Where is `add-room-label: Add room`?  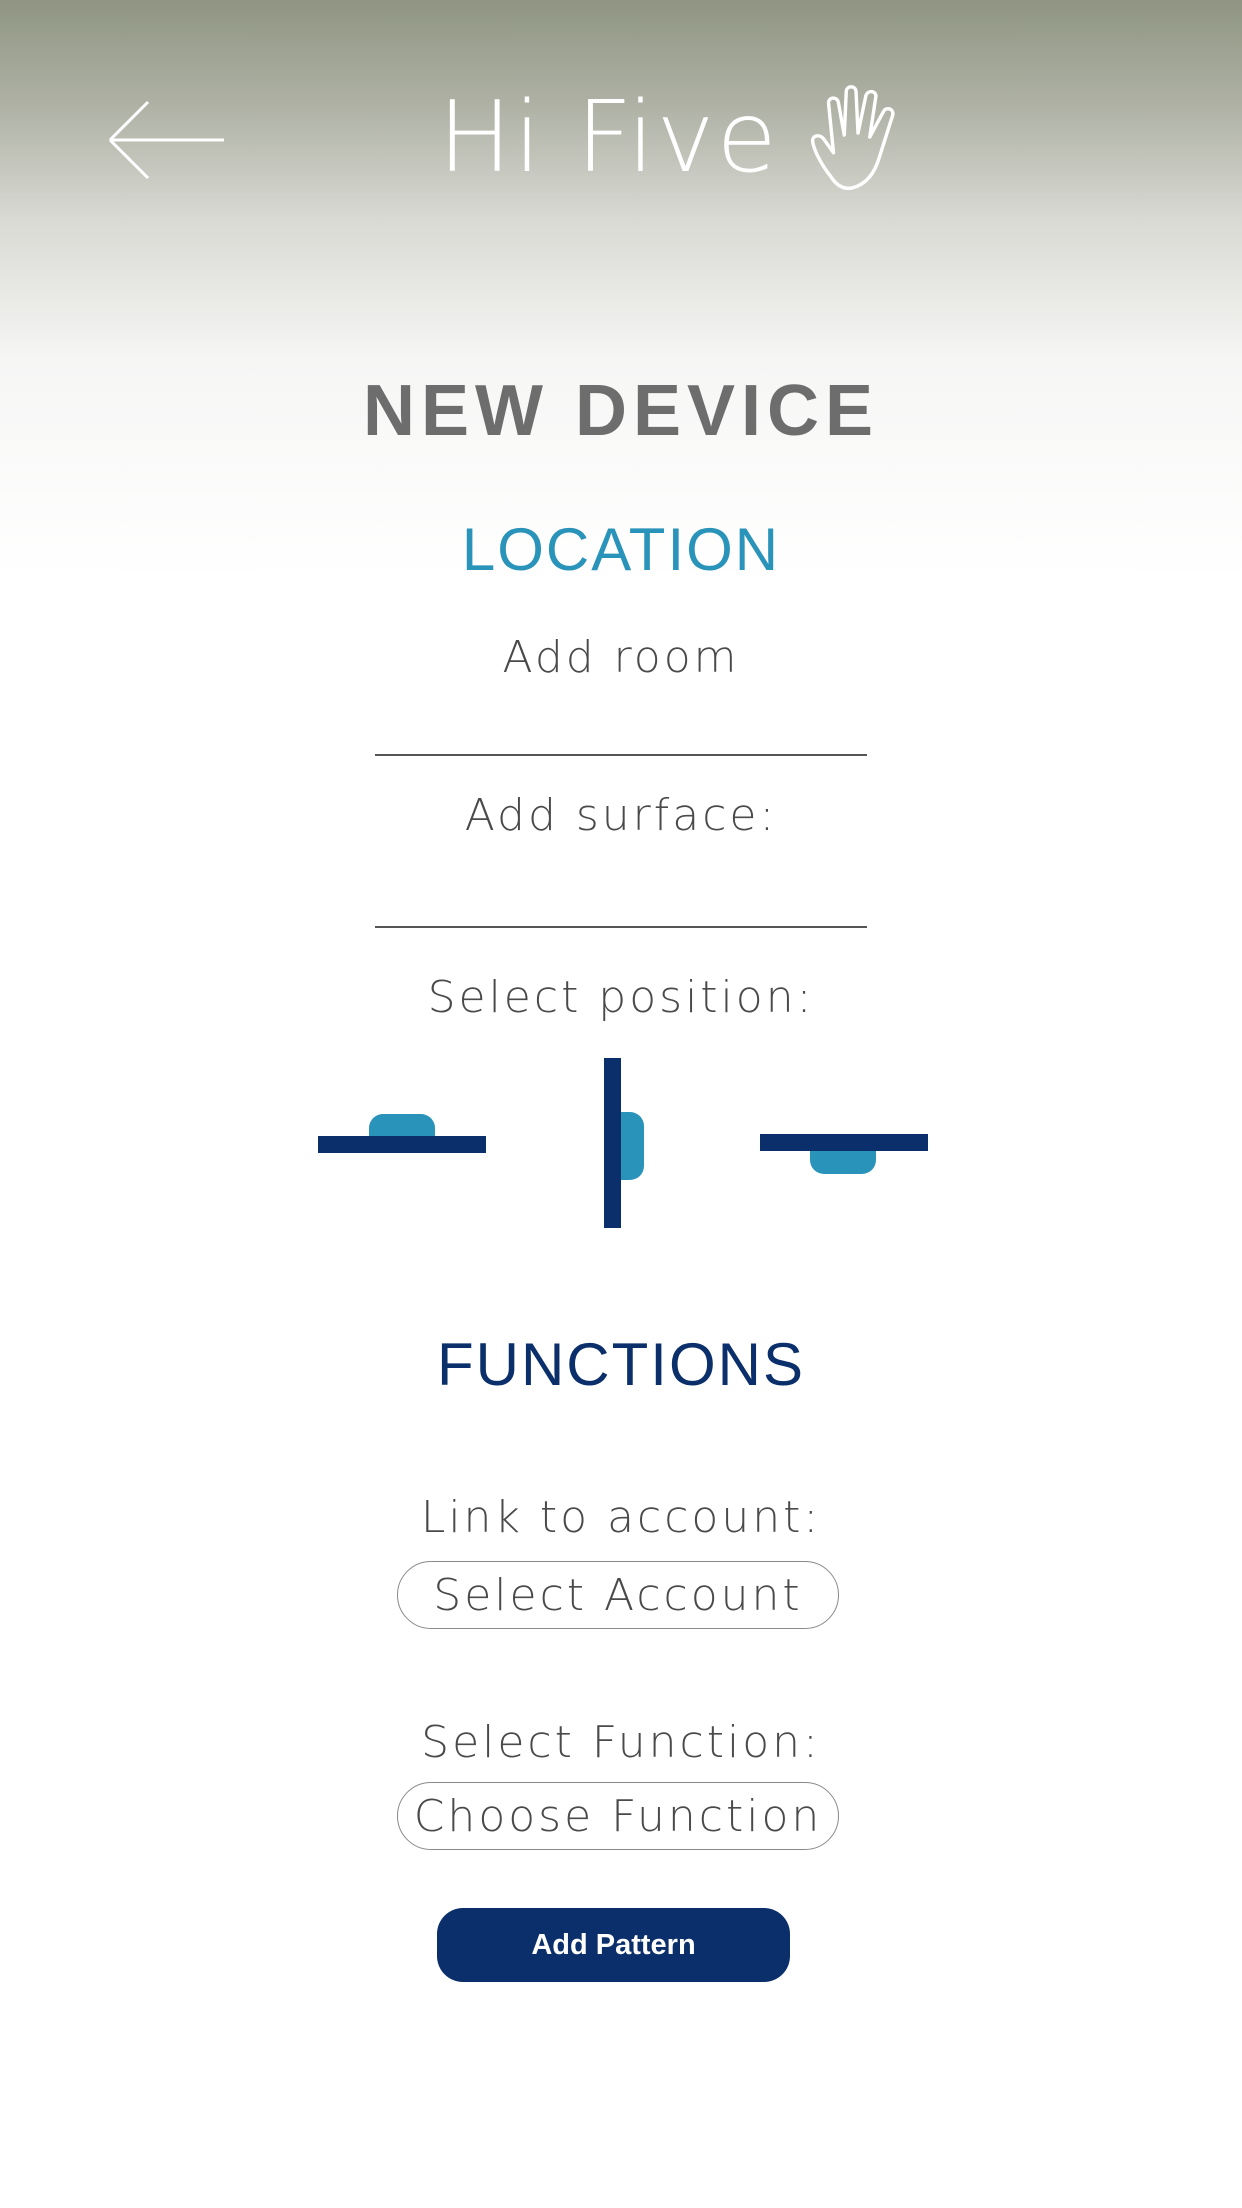
add-room-label: Add room is located at coordinates (621, 657).